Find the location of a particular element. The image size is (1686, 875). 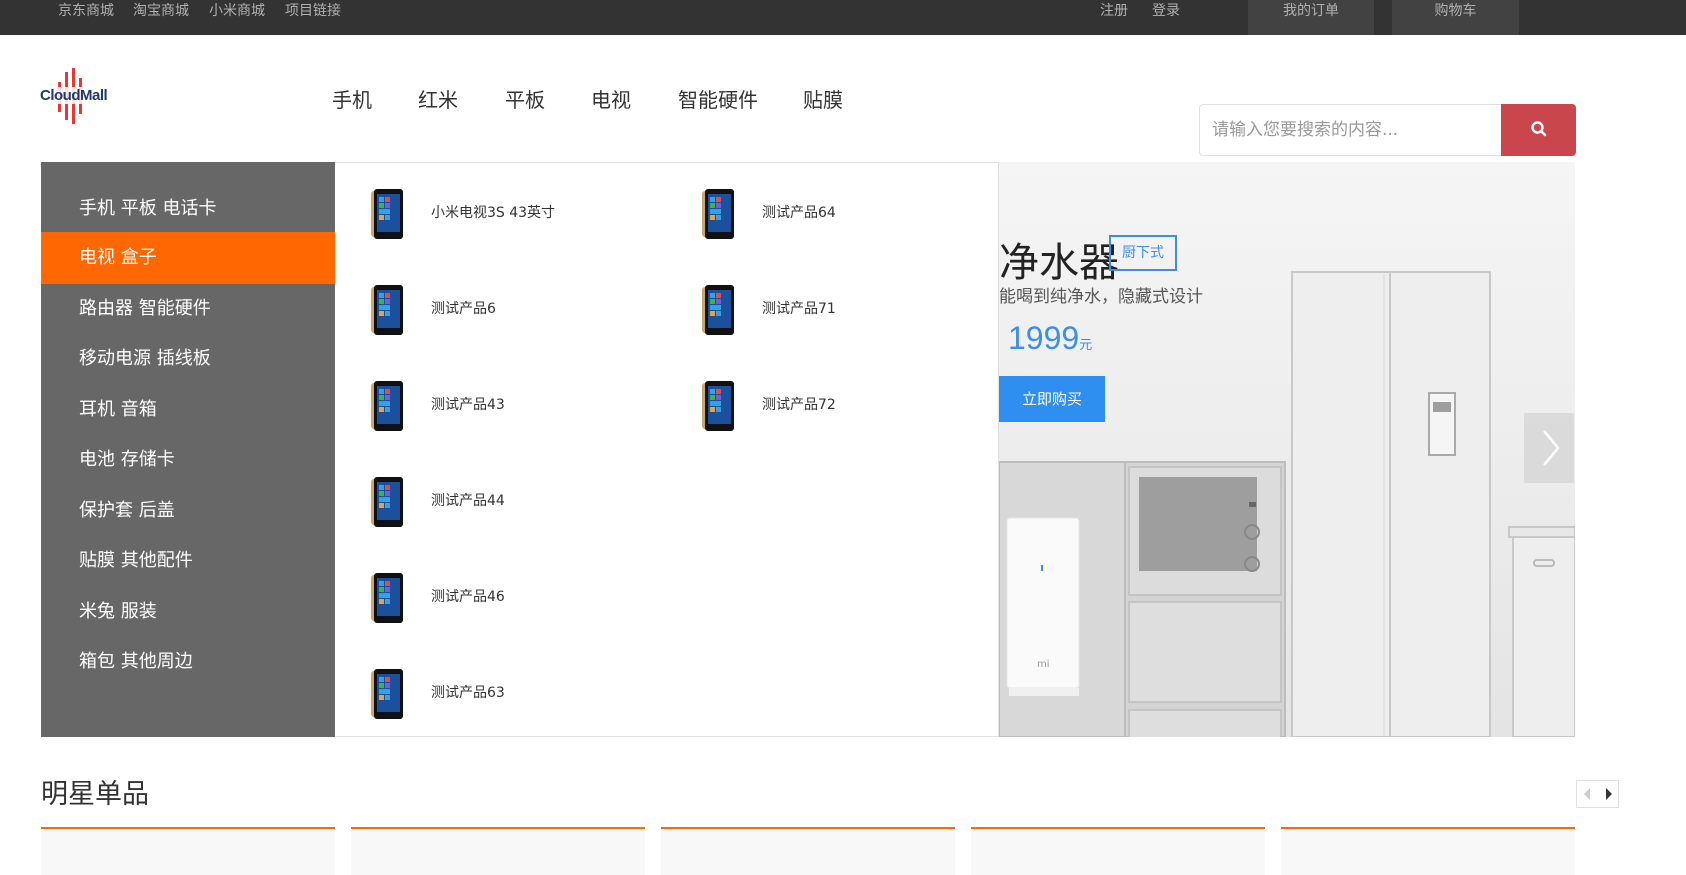

category-item-case: 保护套 后盖 is located at coordinates (188, 511).